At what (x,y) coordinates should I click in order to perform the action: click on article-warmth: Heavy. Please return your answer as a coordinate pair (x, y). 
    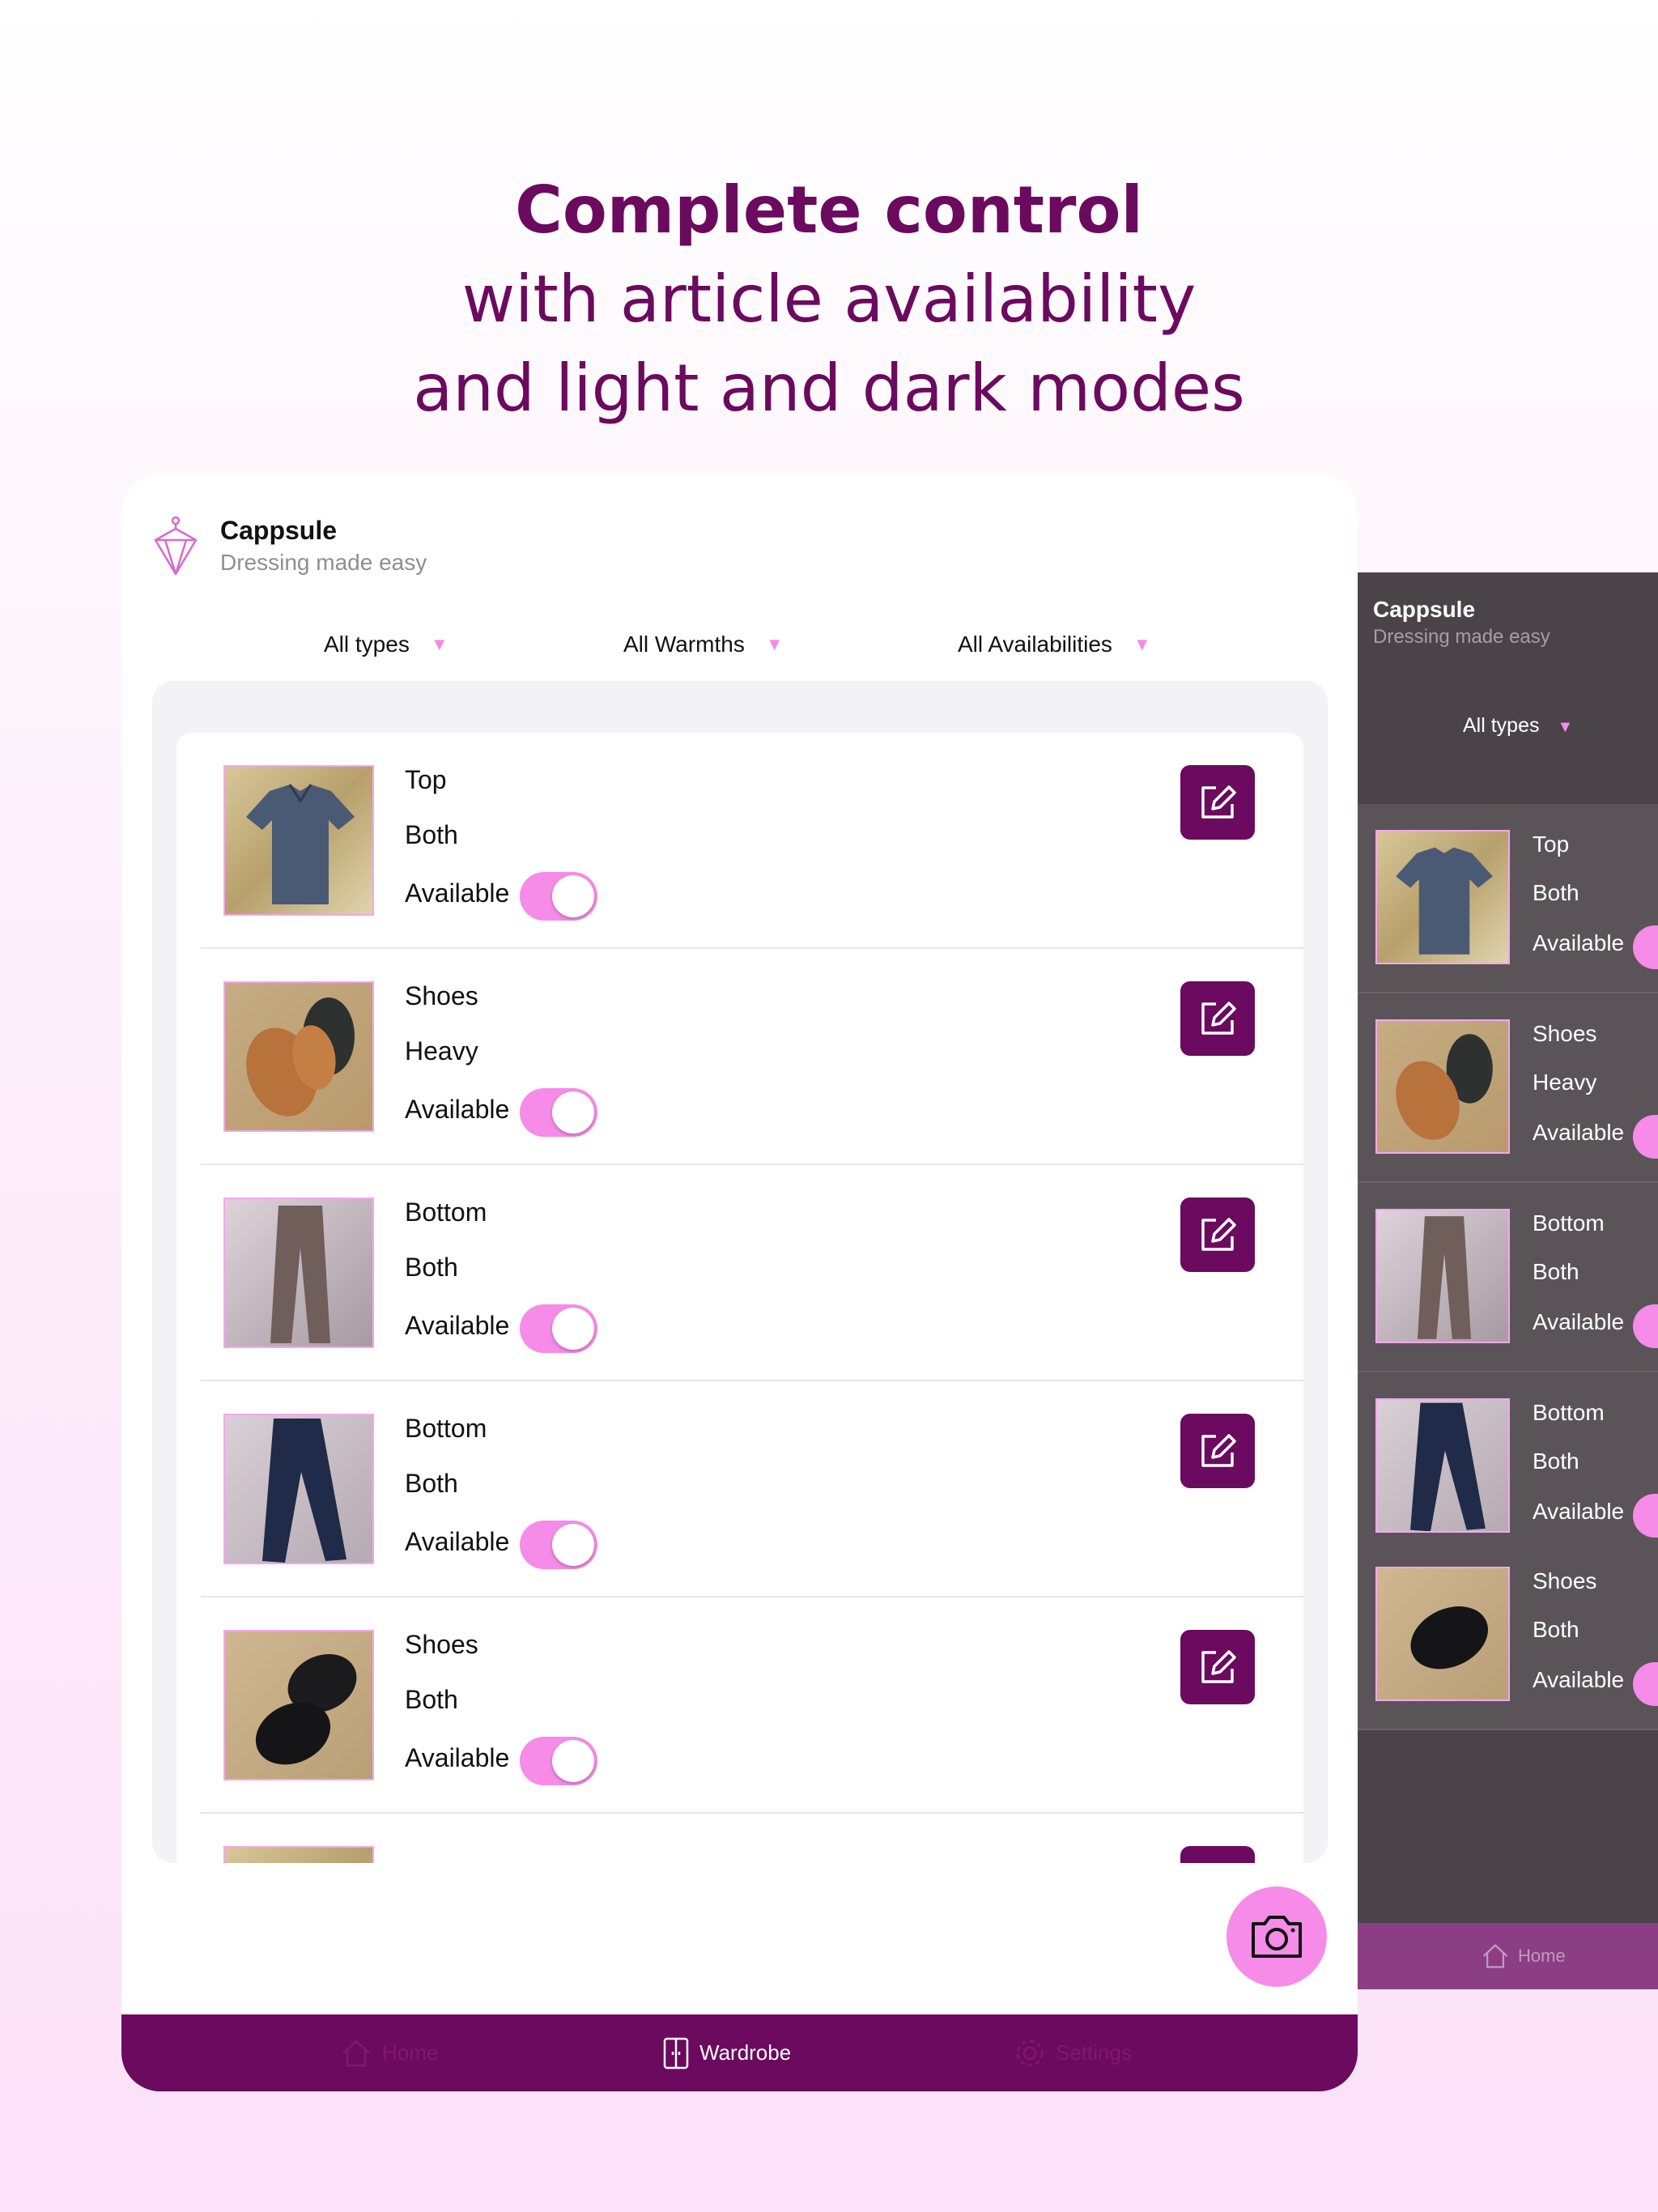
    Looking at the image, I should click on (1565, 1082).